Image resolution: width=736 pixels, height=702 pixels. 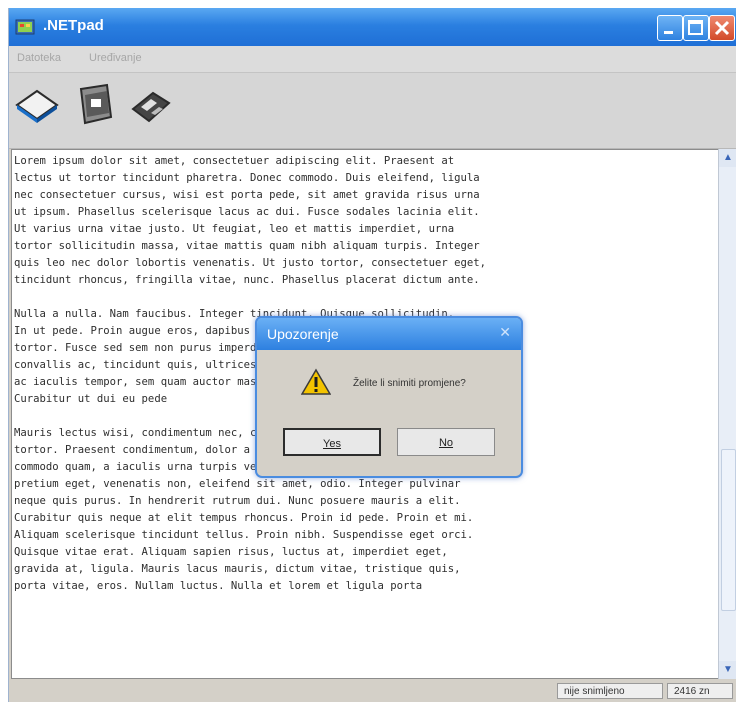 I want to click on open-file-icon, so click(x=95, y=105).